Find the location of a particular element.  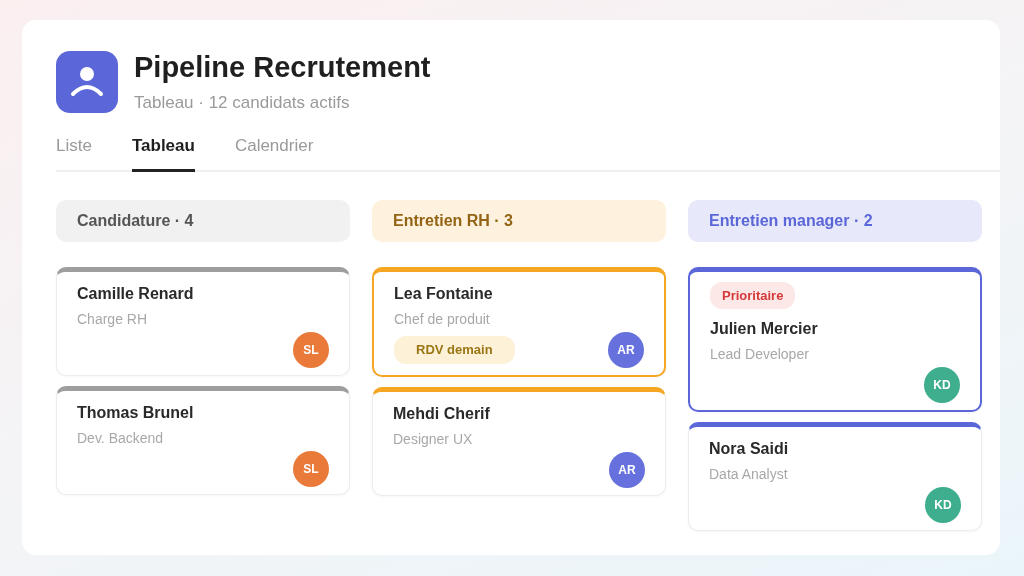

column-header: Entretien RH · 3 is located at coordinates (519, 220).